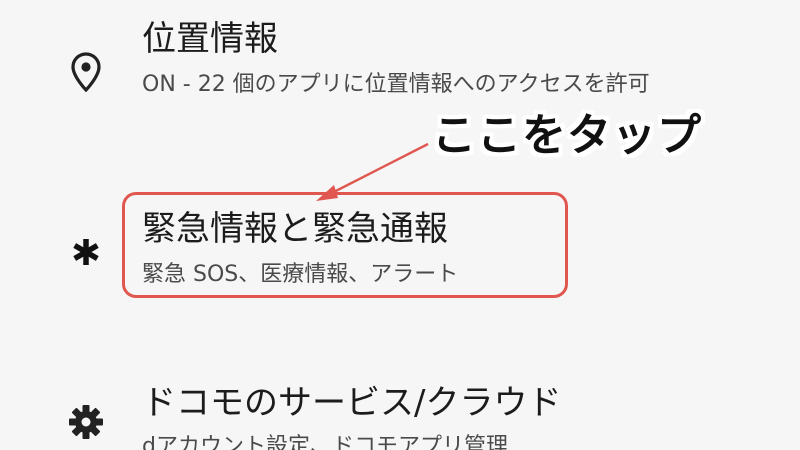 This screenshot has width=800, height=450. I want to click on asterisk-icon, so click(86, 252).